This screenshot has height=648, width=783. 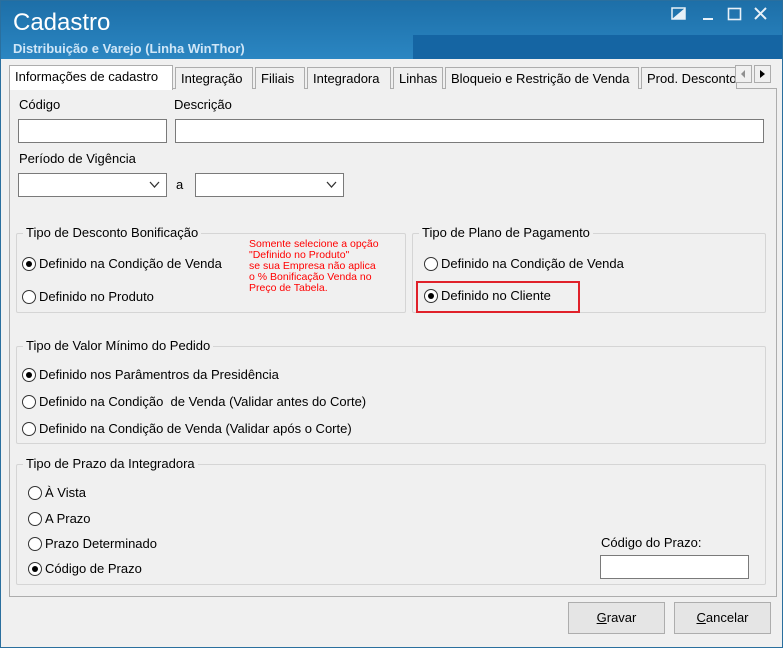 What do you see at coordinates (91, 77) in the screenshot?
I see `tab-informacoes-cadastro: Informações de cadastro` at bounding box center [91, 77].